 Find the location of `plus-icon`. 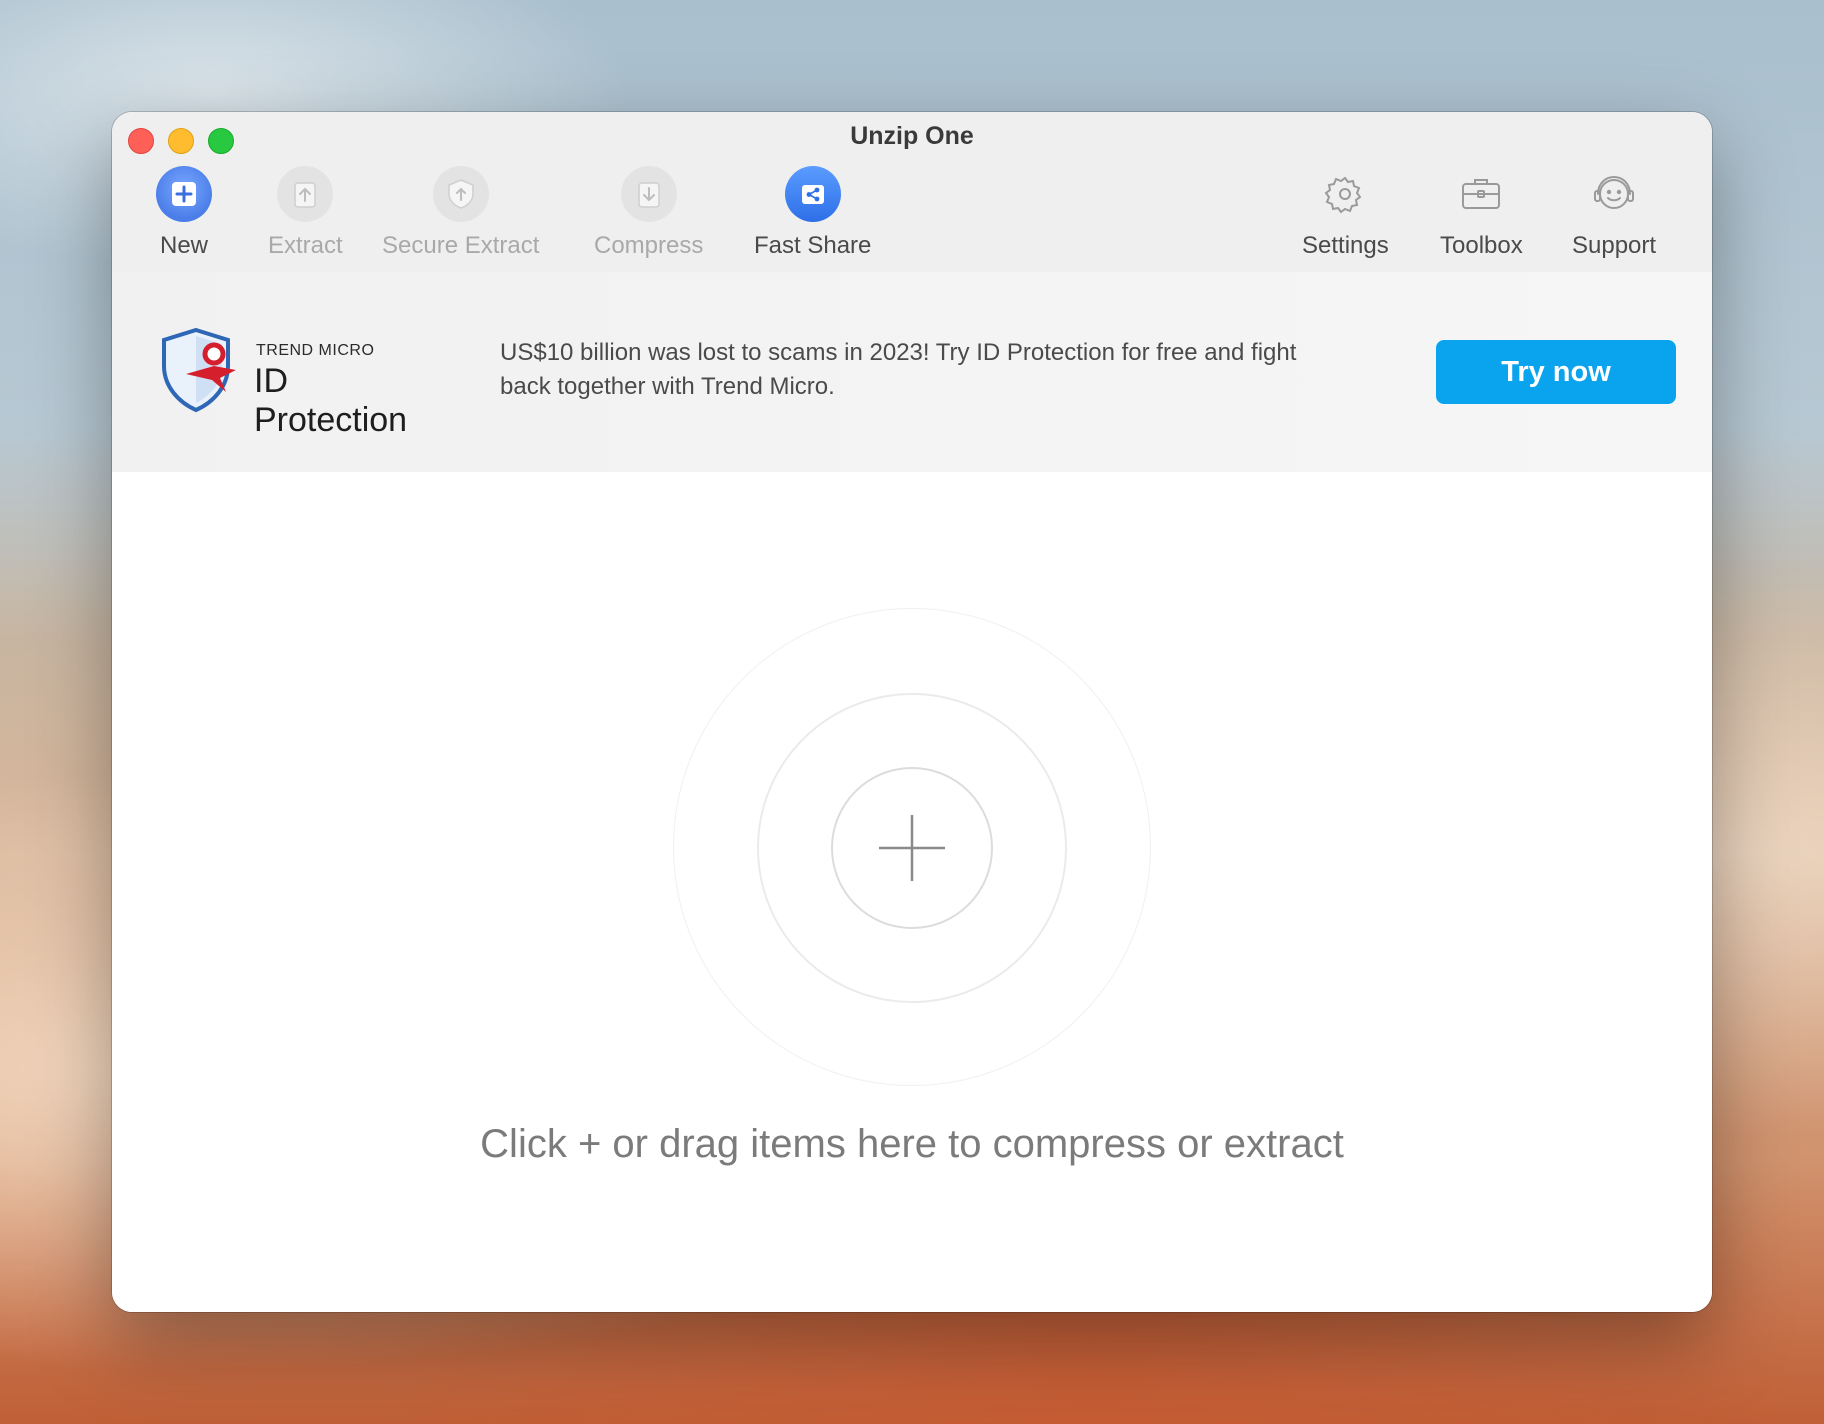

plus-icon is located at coordinates (912, 848).